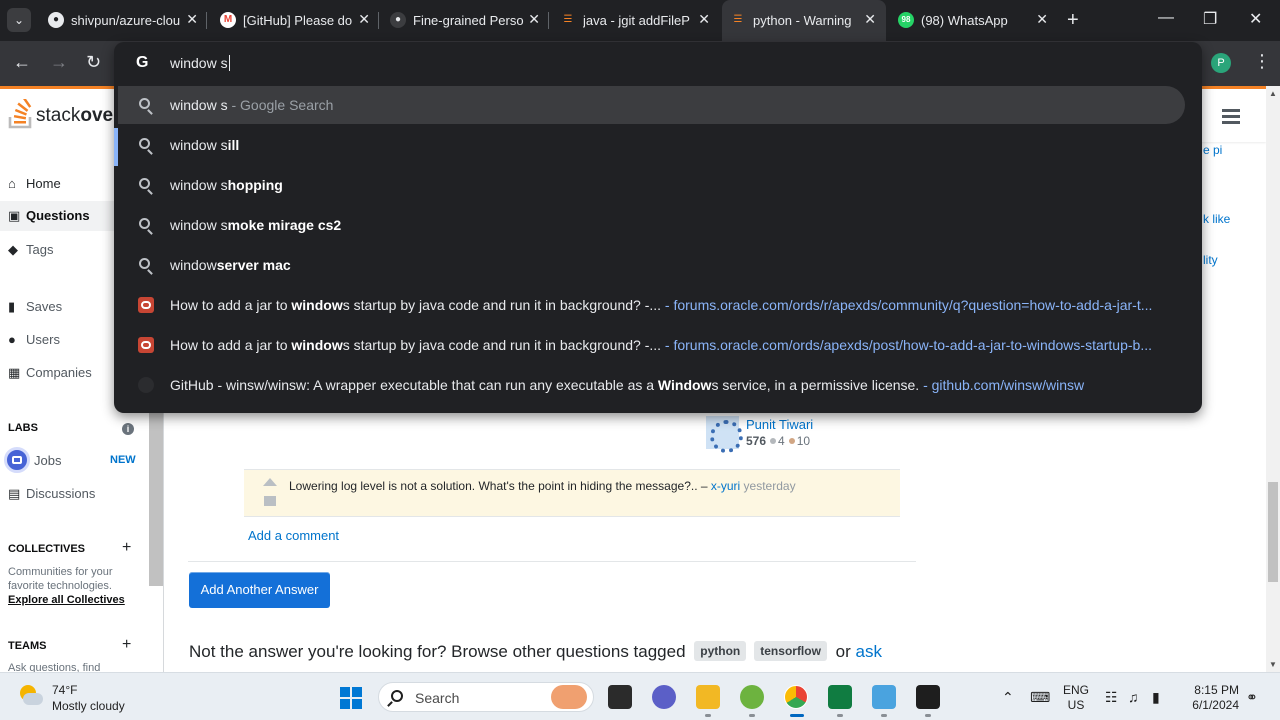 Image resolution: width=1280 pixels, height=720 pixels. Describe the element at coordinates (651, 185) in the screenshot. I see `omnibox-suggestion: window shopping` at that location.